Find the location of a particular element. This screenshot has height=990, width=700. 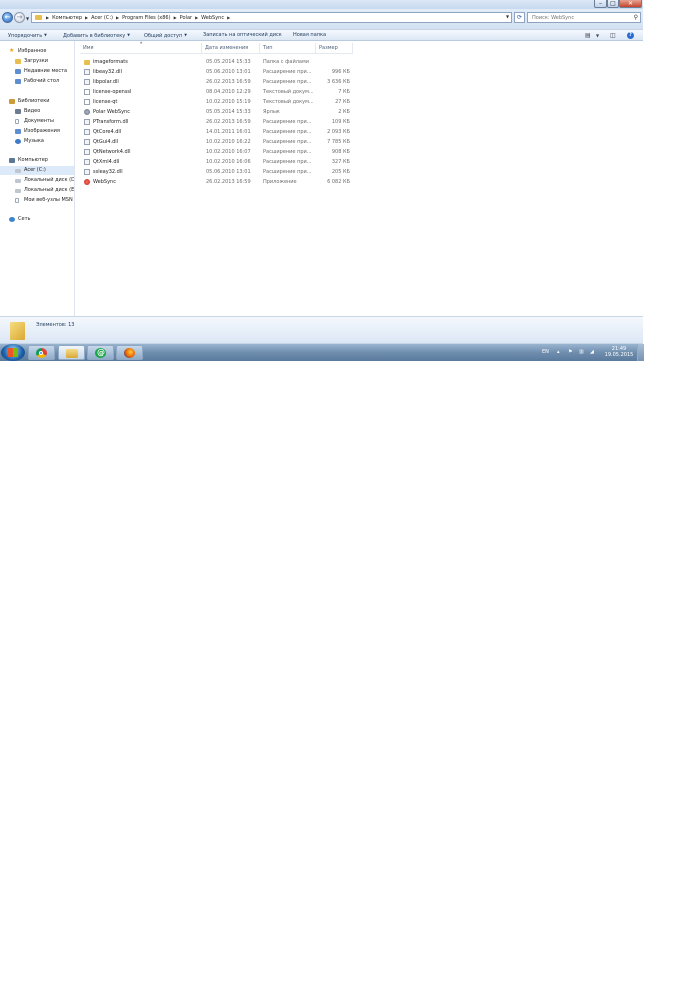

taskbar-explorer is located at coordinates (71, 352).